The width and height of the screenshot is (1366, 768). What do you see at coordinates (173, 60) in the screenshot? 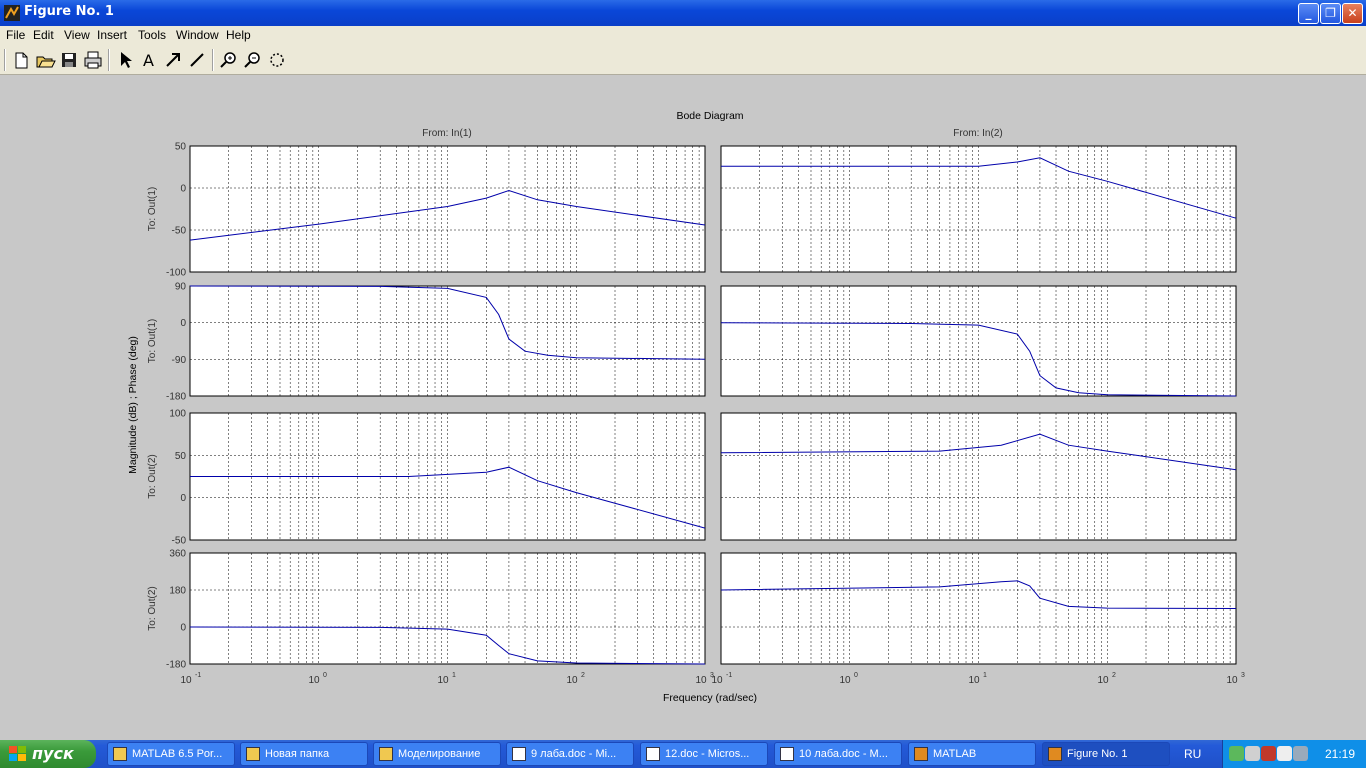
I see `insert-arrow-icon` at bounding box center [173, 60].